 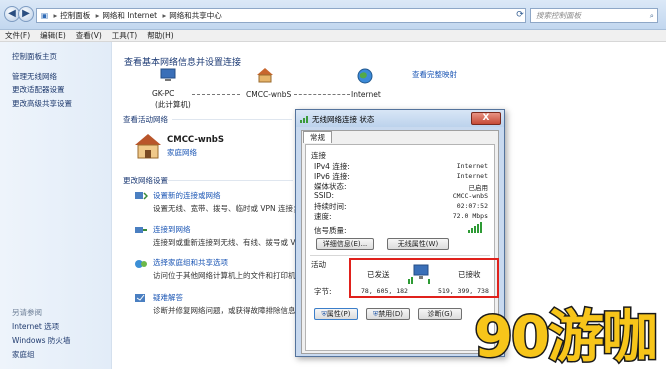 What do you see at coordinates (183, 63) in the screenshot?
I see `page-title: 查看基本网络信息并设置连接` at bounding box center [183, 63].